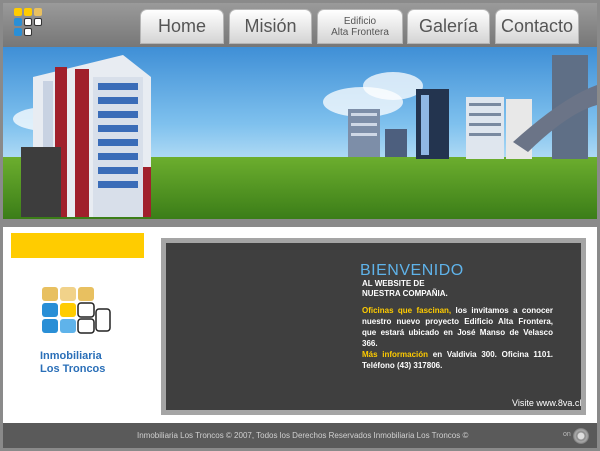 Image resolution: width=600 pixels, height=451 pixels. I want to click on tab-edificio: Edificio Alta Frontera, so click(360, 26).